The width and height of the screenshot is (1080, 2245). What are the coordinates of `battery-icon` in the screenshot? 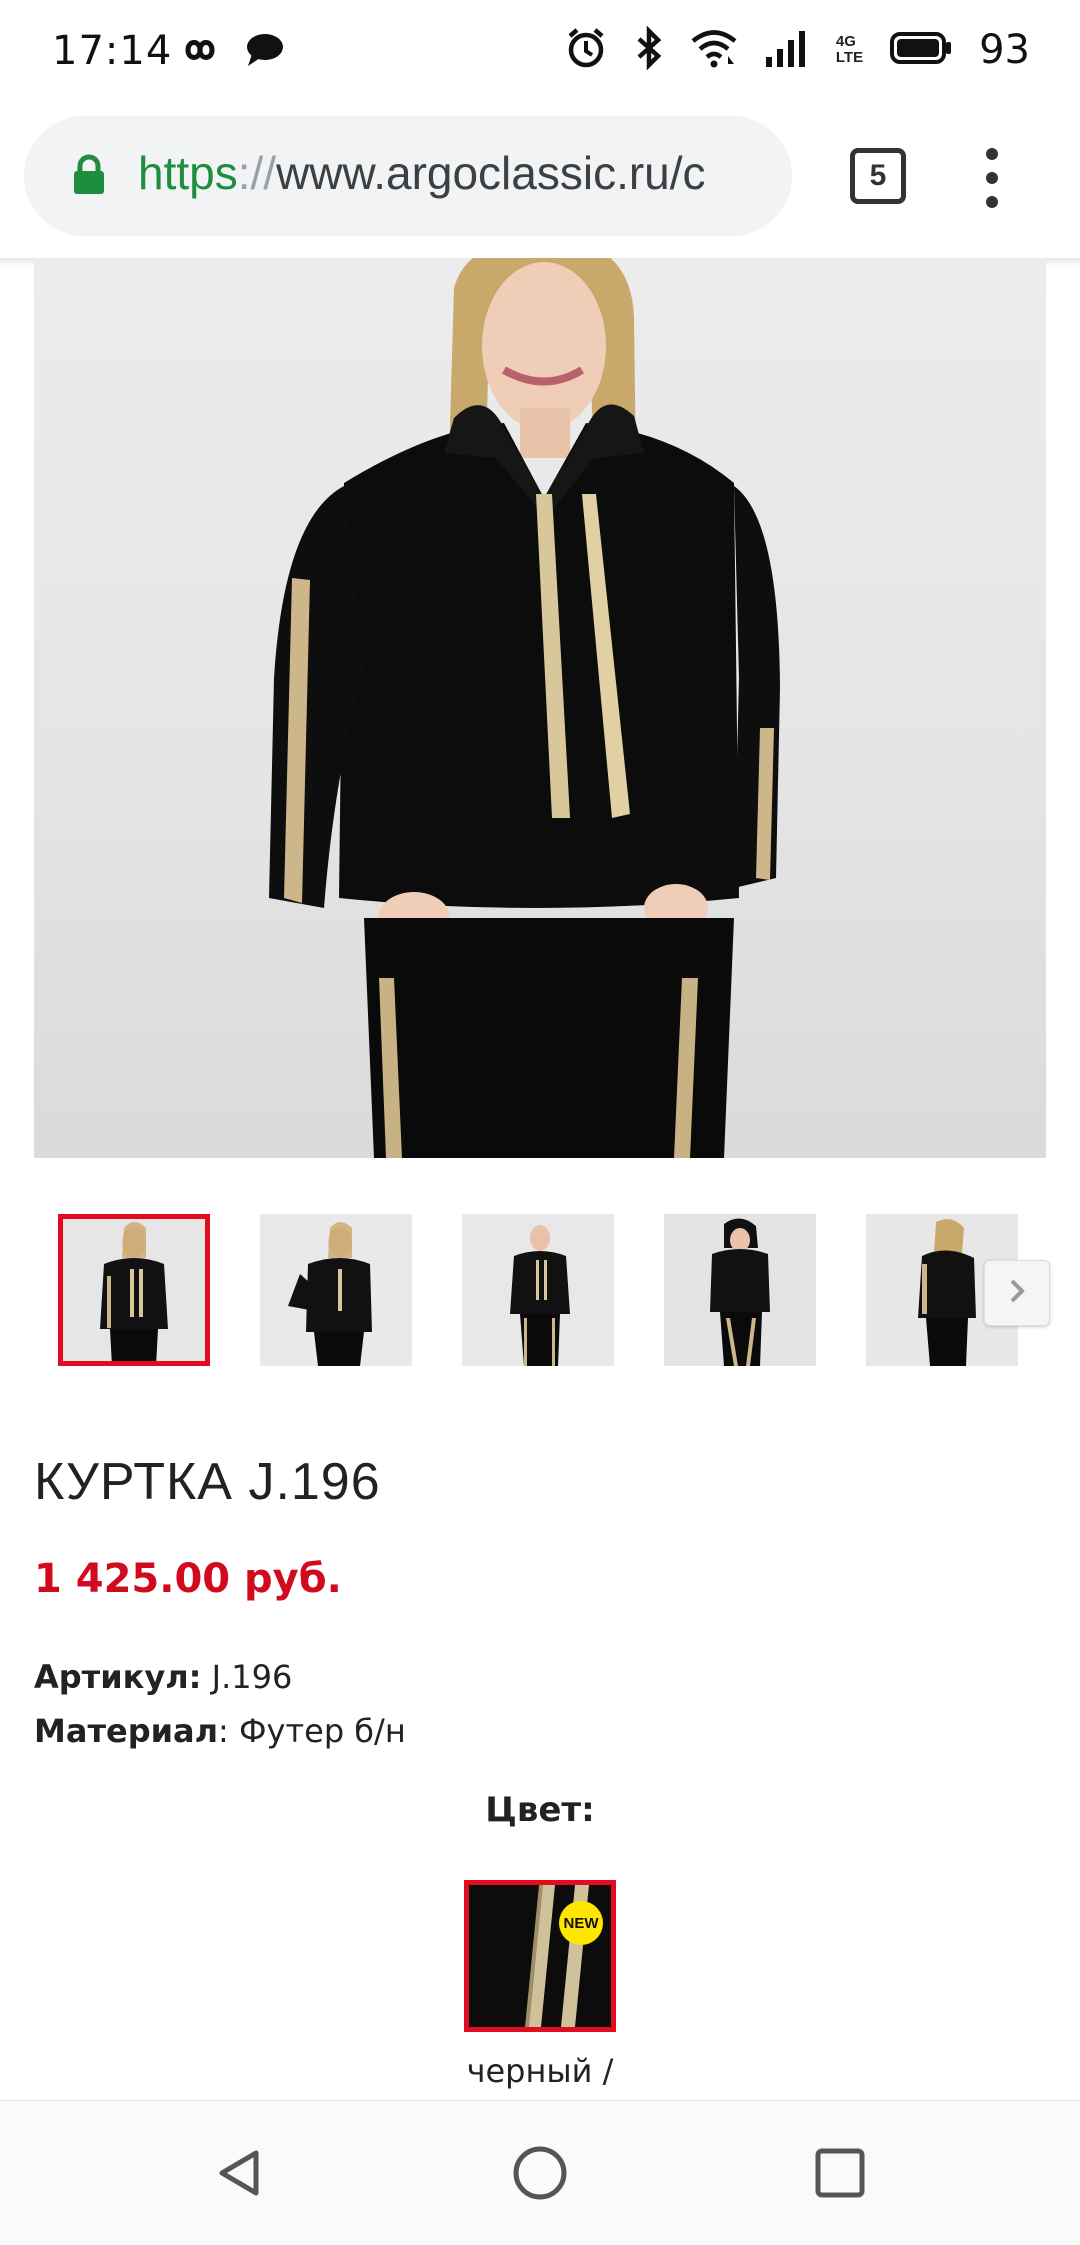 It's located at (921, 50).